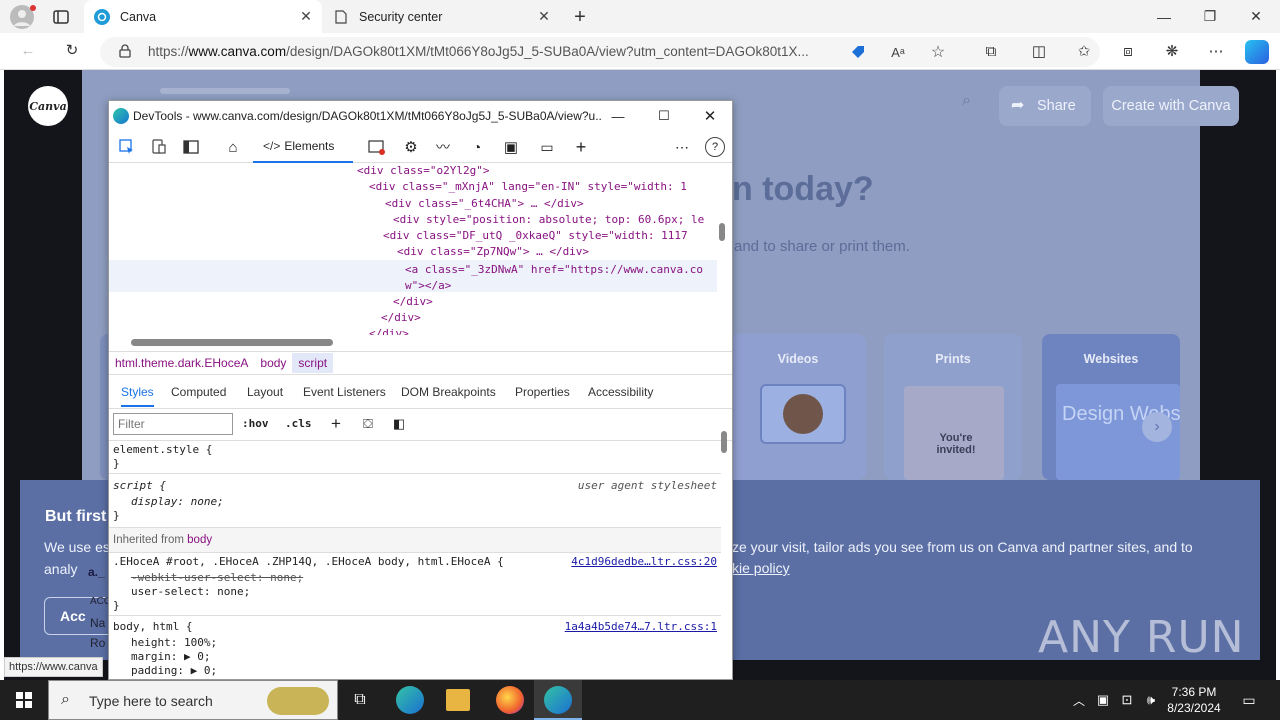  Describe the element at coordinates (991, 51) in the screenshot. I see `extensions-icon: ⧉` at that location.